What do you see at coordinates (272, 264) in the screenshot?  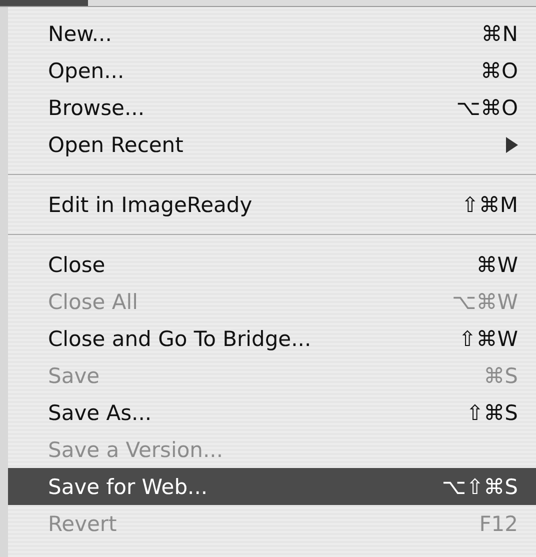 I see `menu-item: Close ⌘W` at bounding box center [272, 264].